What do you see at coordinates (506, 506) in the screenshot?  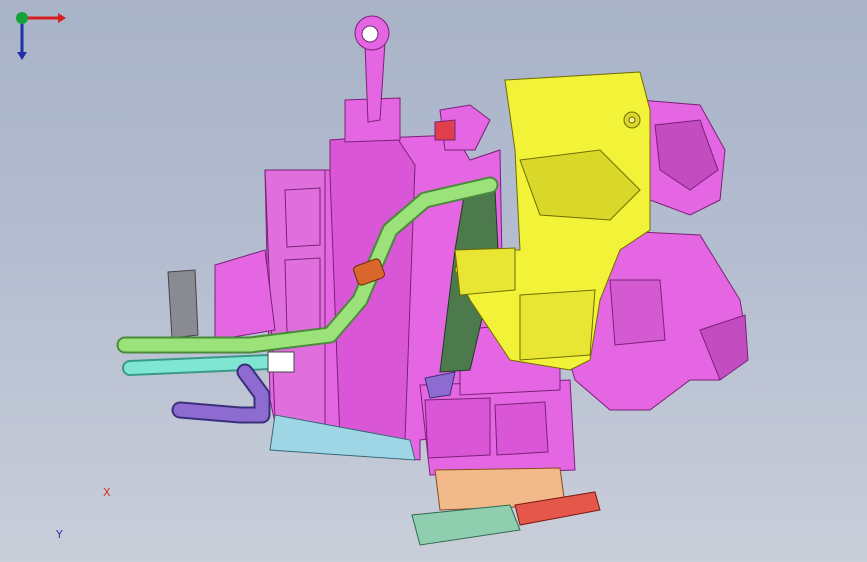 I see `outlet-flanges` at bounding box center [506, 506].